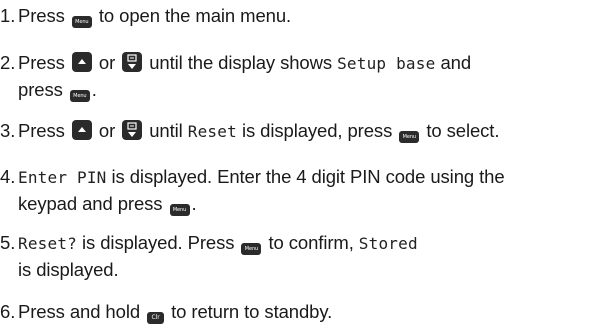 This screenshot has height=333, width=597. What do you see at coordinates (307, 16) in the screenshot?
I see `step-text: Press Menu to open the main menu.` at bounding box center [307, 16].